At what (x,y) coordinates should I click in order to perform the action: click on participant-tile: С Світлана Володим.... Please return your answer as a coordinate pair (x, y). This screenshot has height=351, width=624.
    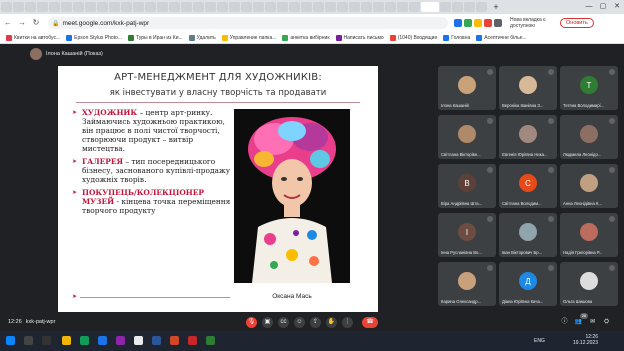
    Looking at the image, I should click on (528, 186).